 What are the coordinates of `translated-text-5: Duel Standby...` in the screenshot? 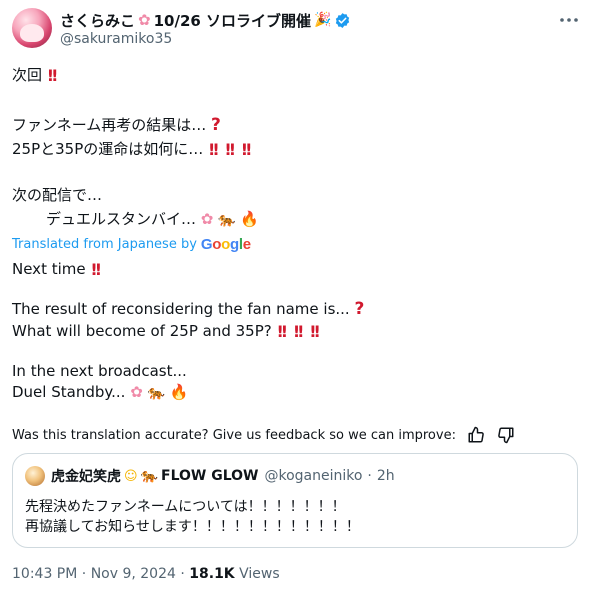 It's located at (69, 392).